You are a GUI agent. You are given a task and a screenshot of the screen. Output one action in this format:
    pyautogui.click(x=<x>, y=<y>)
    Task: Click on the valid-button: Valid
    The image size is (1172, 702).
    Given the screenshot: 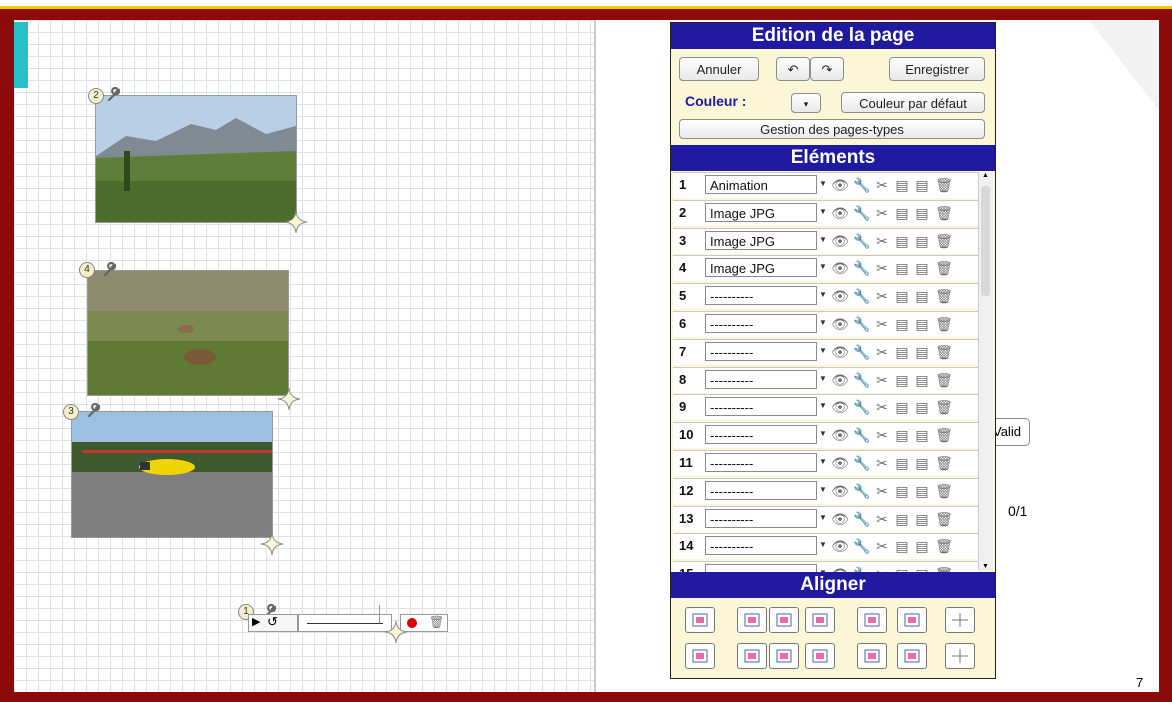 What is the action you would take?
    pyautogui.click(x=1011, y=432)
    